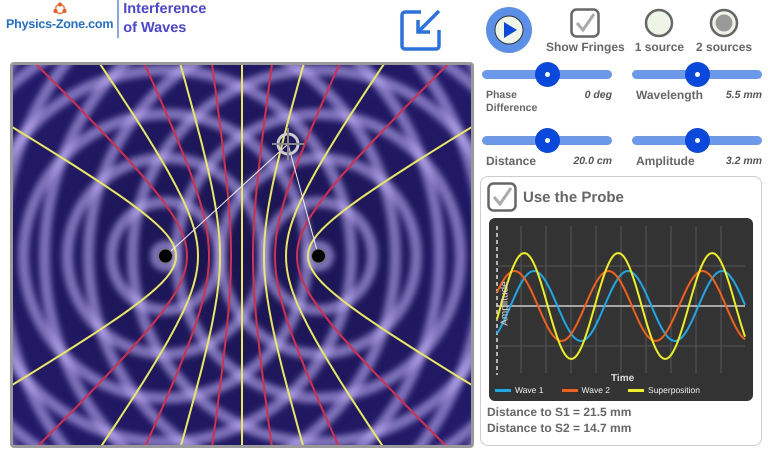 The image size is (768, 460). Describe the element at coordinates (559, 412) in the screenshot. I see `distance-readout: Distance to S1 = 21.5 mm` at that location.